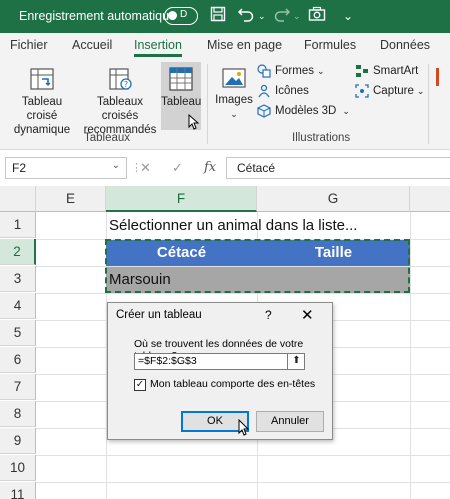 This screenshot has height=499, width=450. I want to click on column-header-e: E, so click(71, 199).